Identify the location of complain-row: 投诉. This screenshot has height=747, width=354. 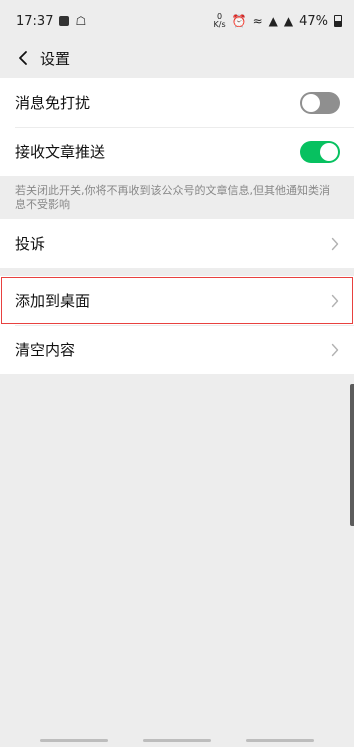
(177, 243).